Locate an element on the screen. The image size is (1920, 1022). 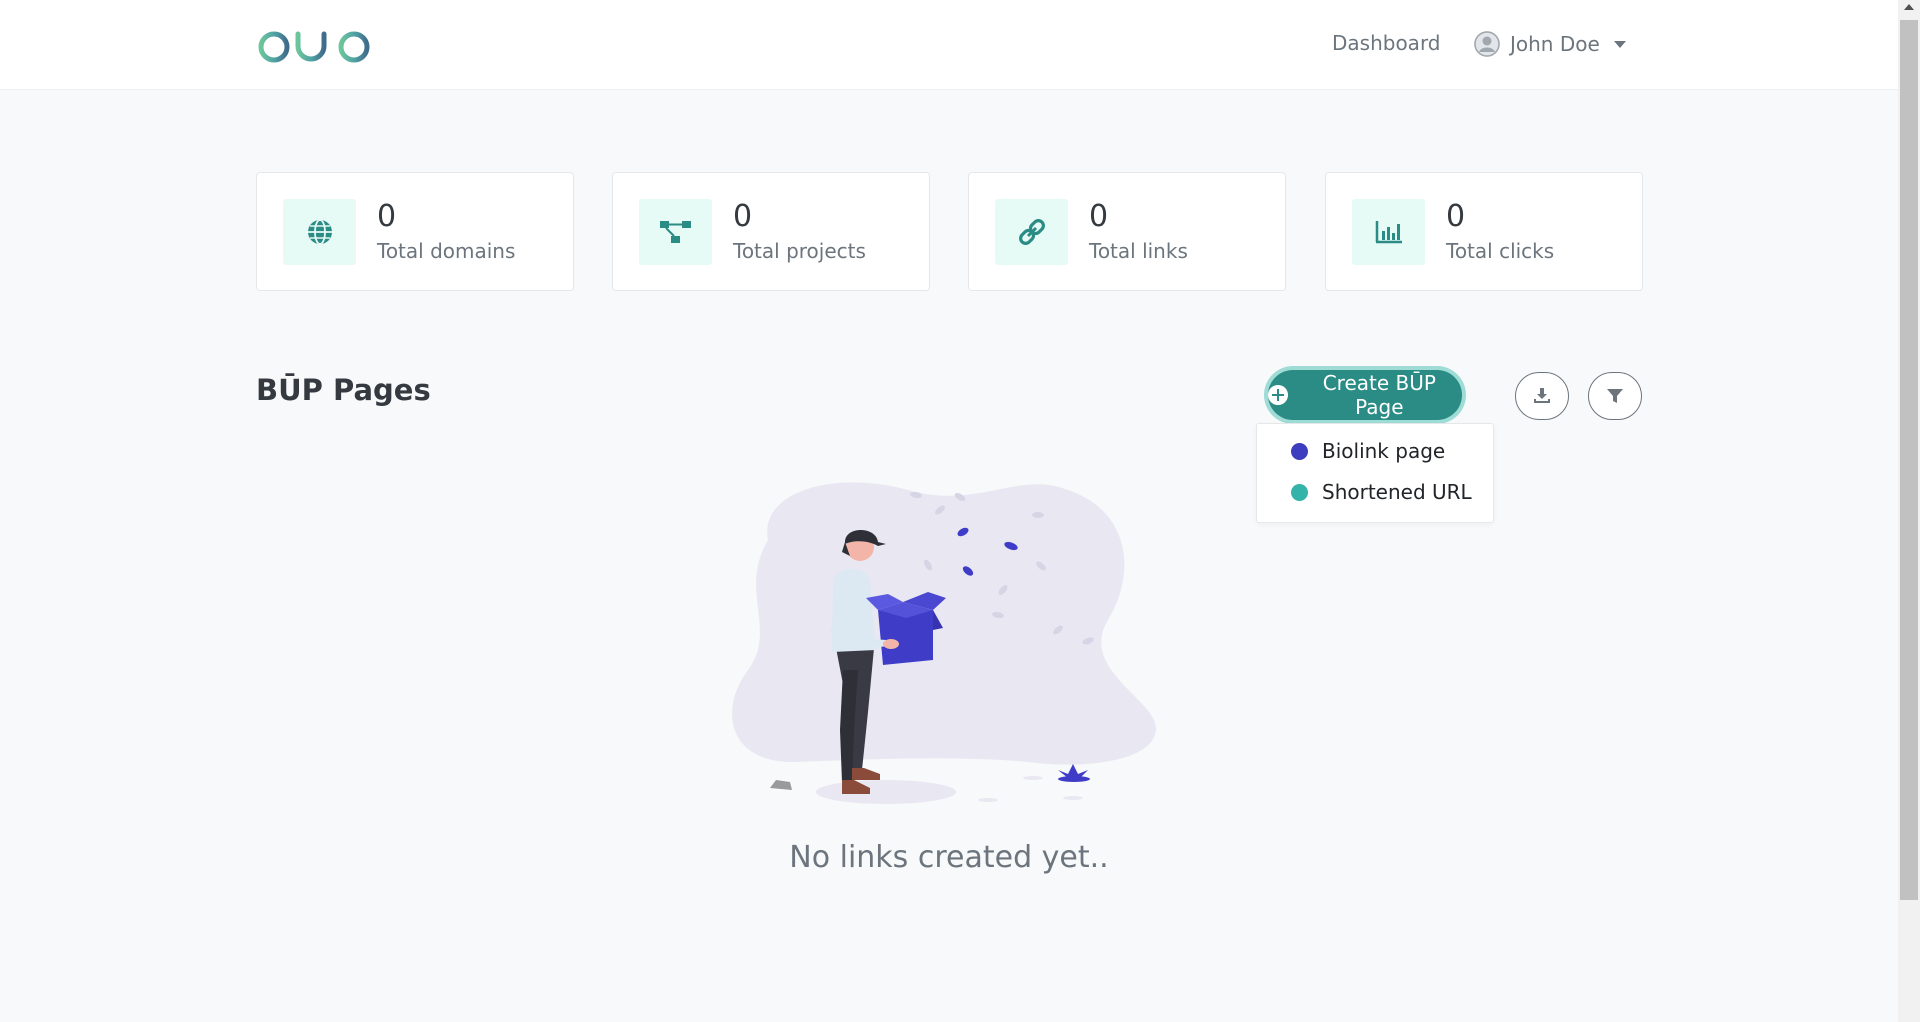
download-icon is located at coordinates (1542, 395).